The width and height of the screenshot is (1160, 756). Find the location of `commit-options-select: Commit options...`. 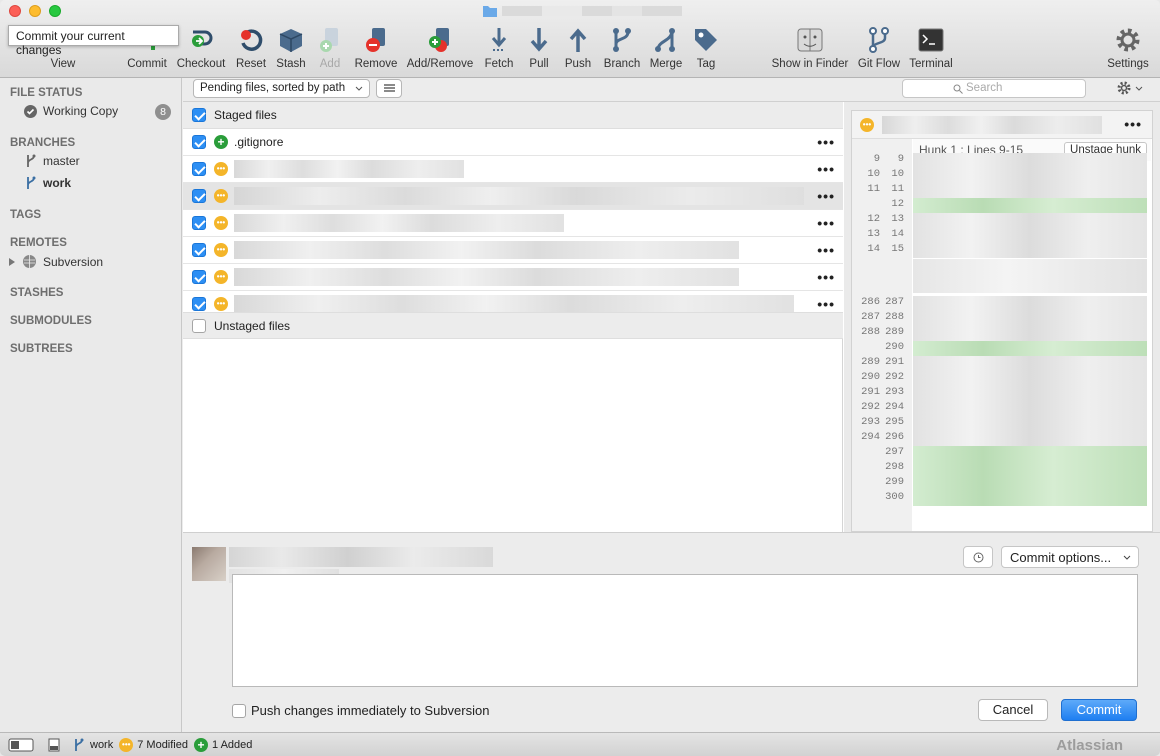

commit-options-select: Commit options... is located at coordinates (1070, 557).